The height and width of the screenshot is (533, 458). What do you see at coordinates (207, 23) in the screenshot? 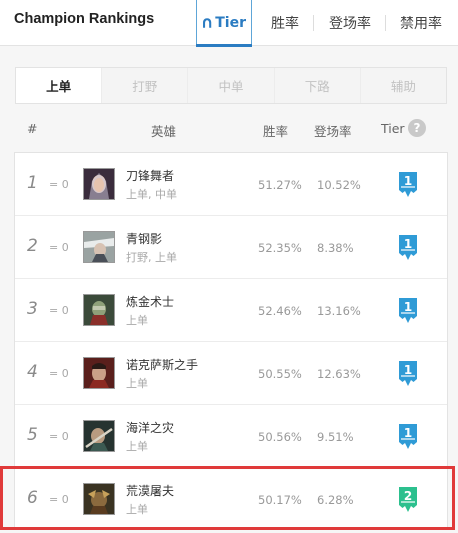
I see `tier-shield-icon` at bounding box center [207, 23].